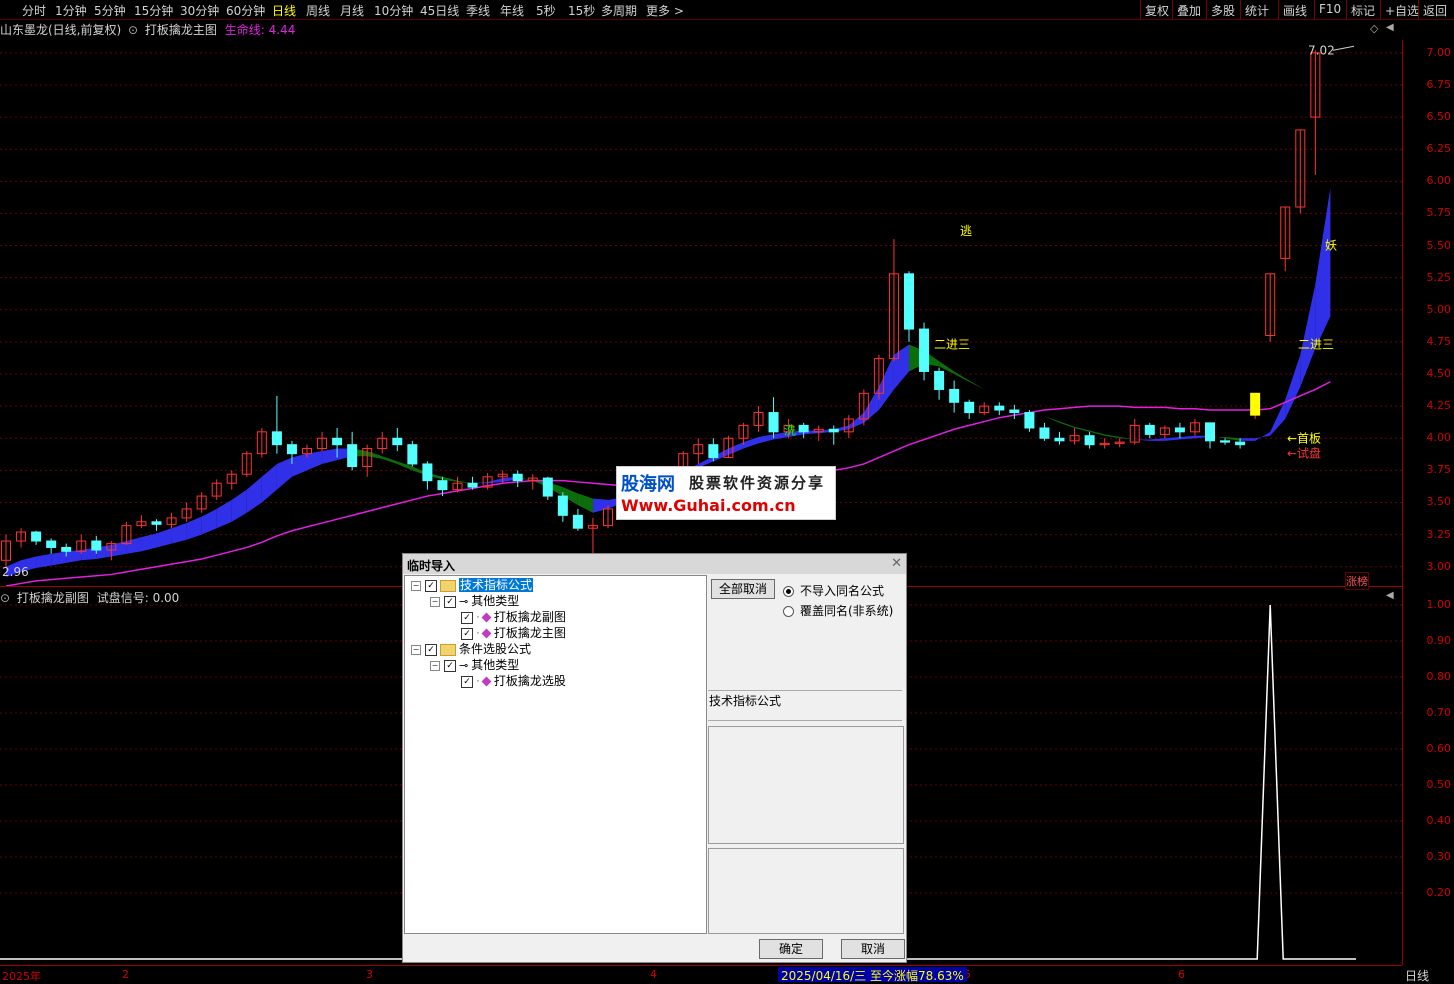 The width and height of the screenshot is (1454, 984). Describe the element at coordinates (1439, 604) in the screenshot. I see `signal-tick: 1.00` at that location.